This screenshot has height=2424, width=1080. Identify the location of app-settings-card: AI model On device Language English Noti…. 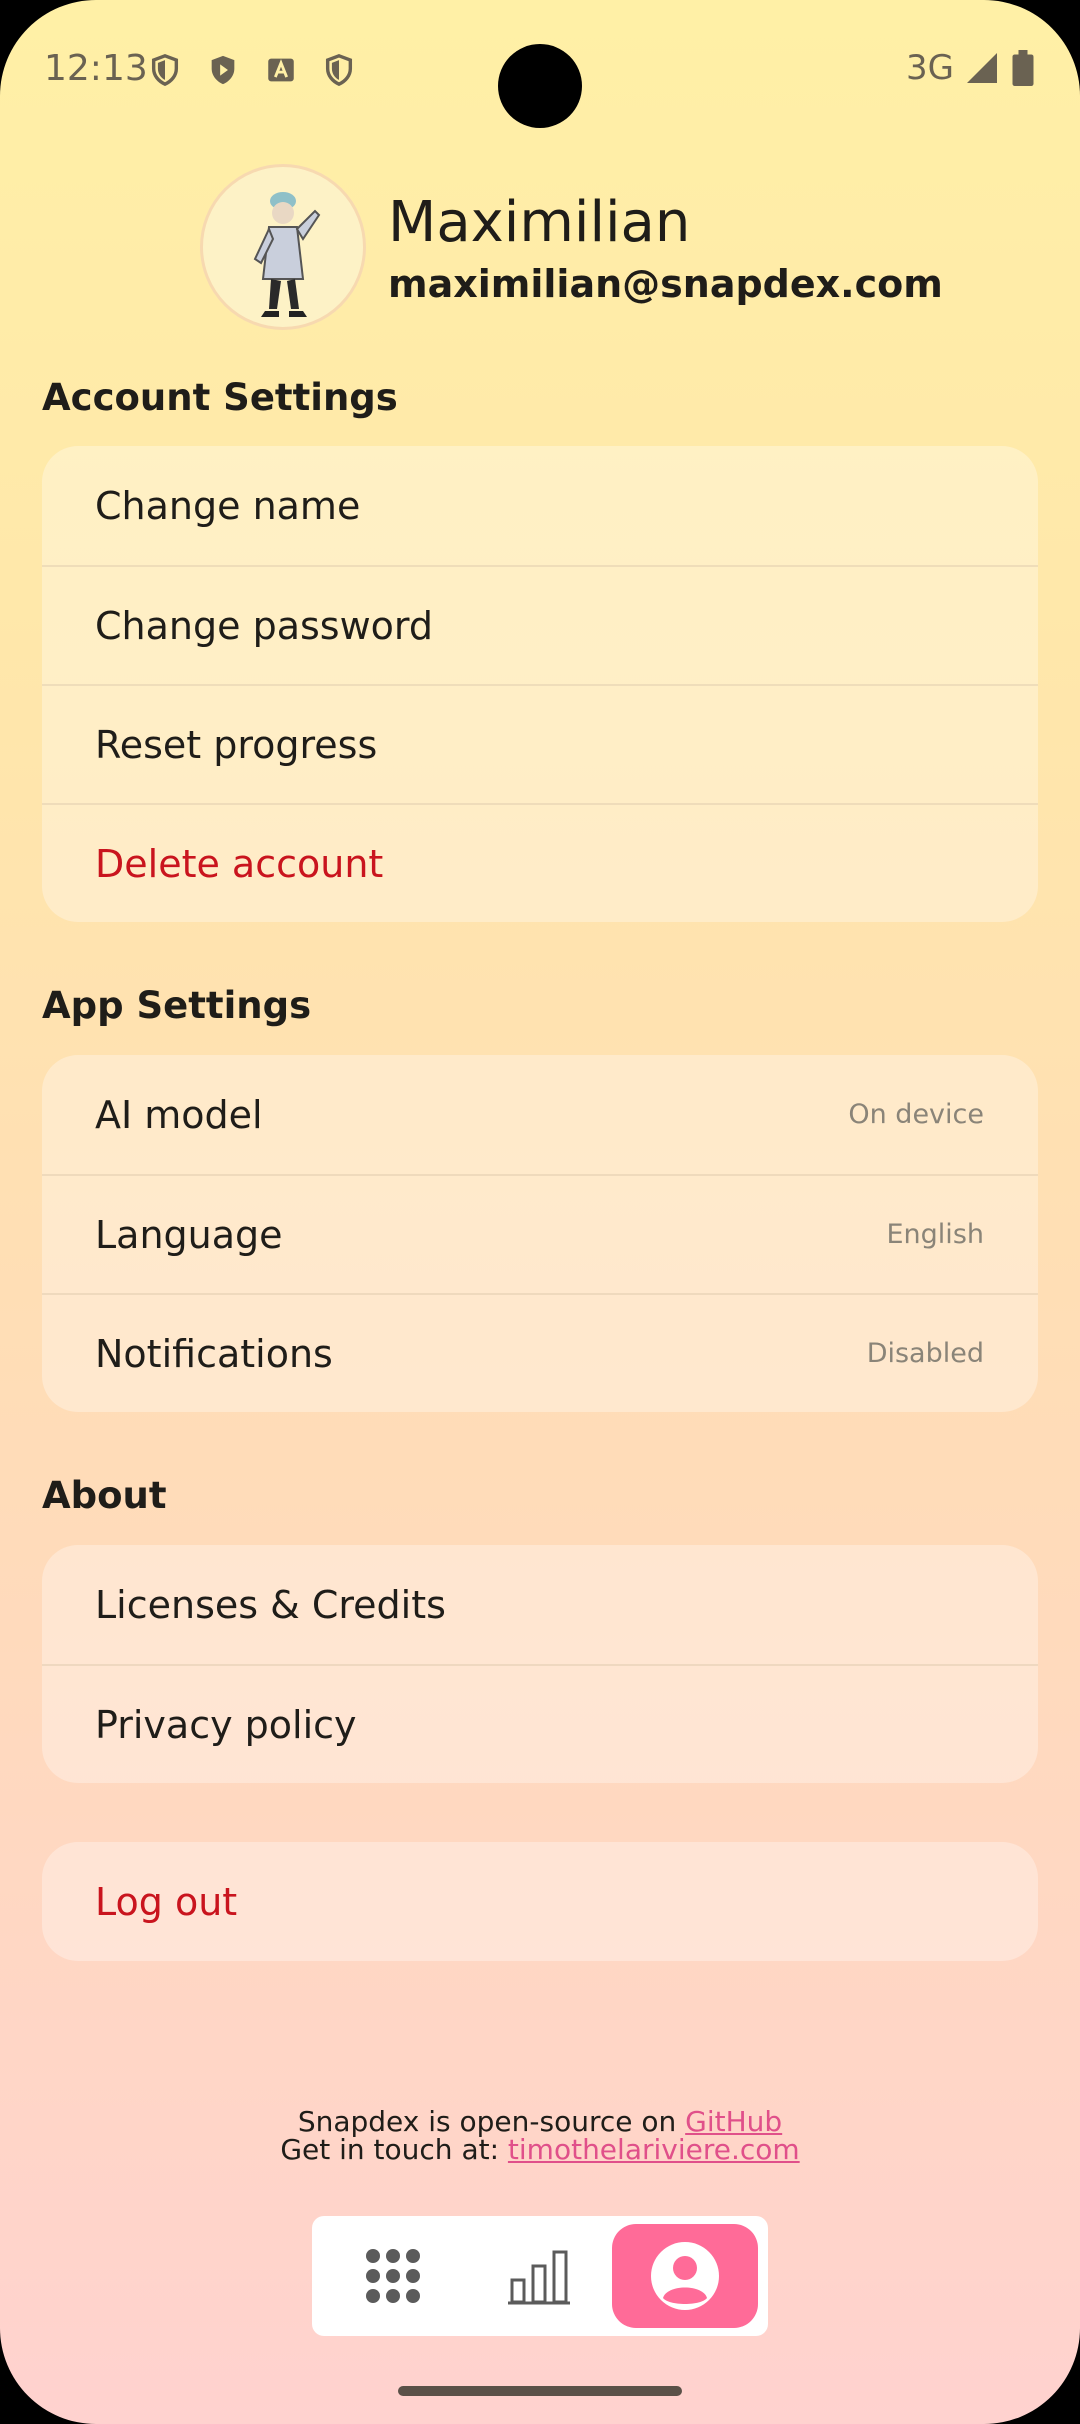
(540, 1233).